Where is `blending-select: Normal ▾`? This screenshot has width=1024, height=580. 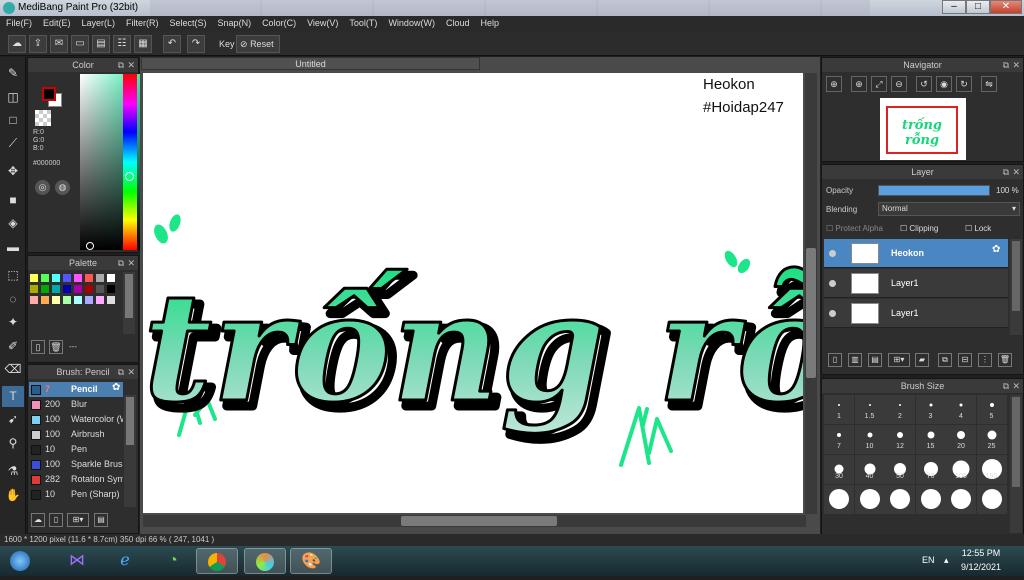 blending-select: Normal ▾ is located at coordinates (949, 209).